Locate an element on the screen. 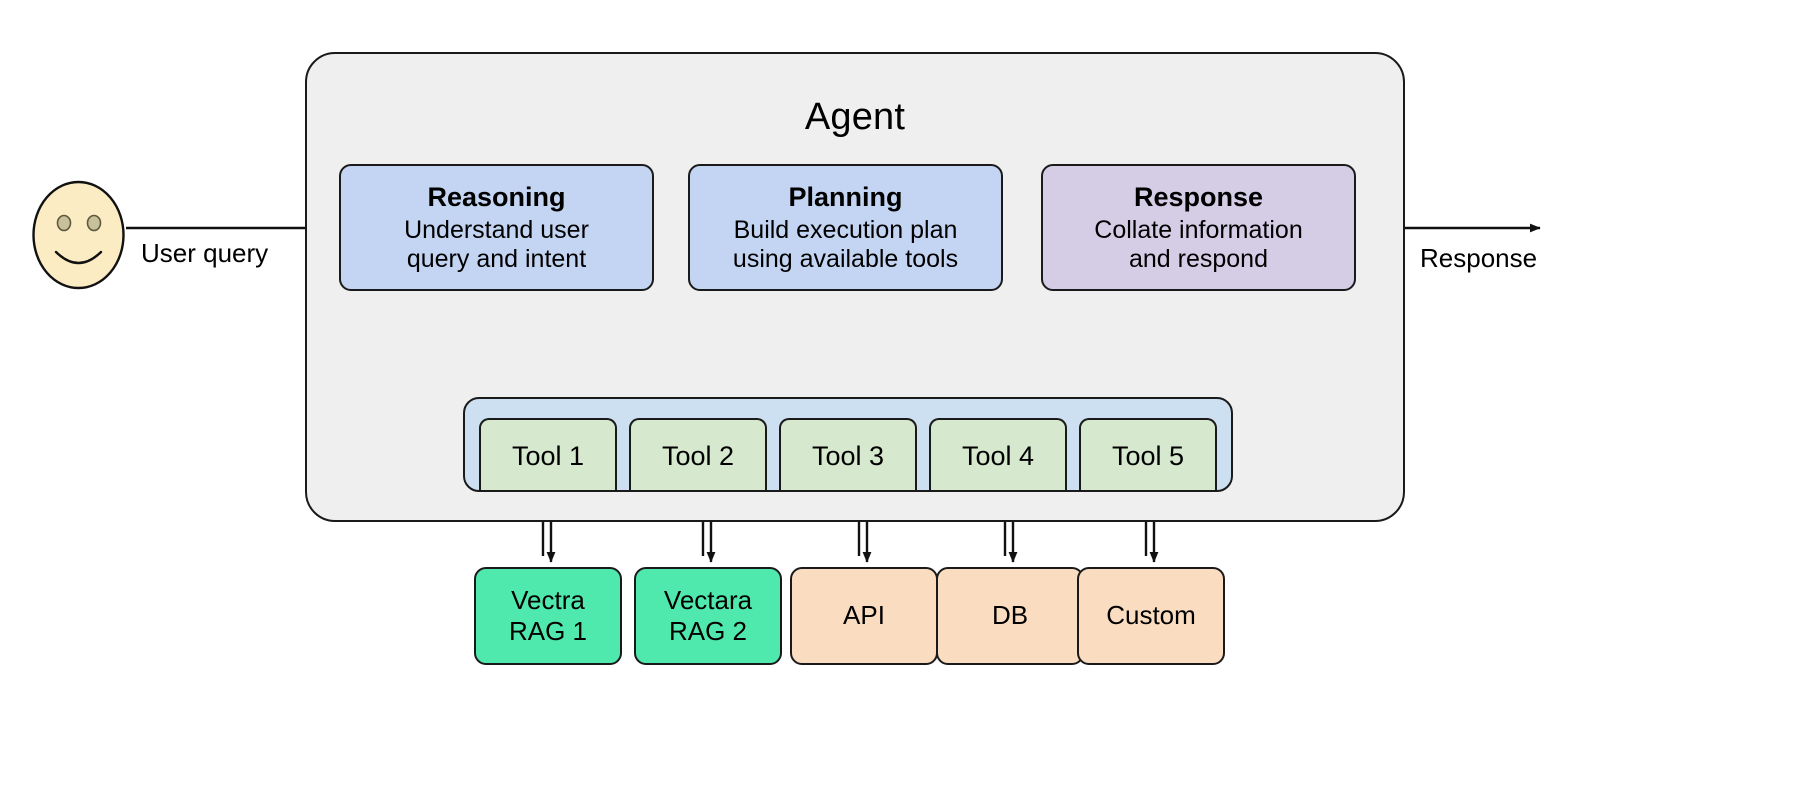  tool-box-4: Tool 4 is located at coordinates (998, 454).